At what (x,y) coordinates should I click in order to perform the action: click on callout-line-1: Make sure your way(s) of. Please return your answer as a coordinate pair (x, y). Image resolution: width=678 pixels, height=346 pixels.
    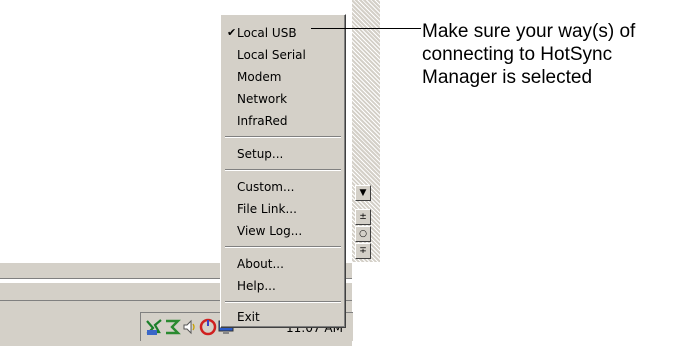
    Looking at the image, I should click on (529, 31).